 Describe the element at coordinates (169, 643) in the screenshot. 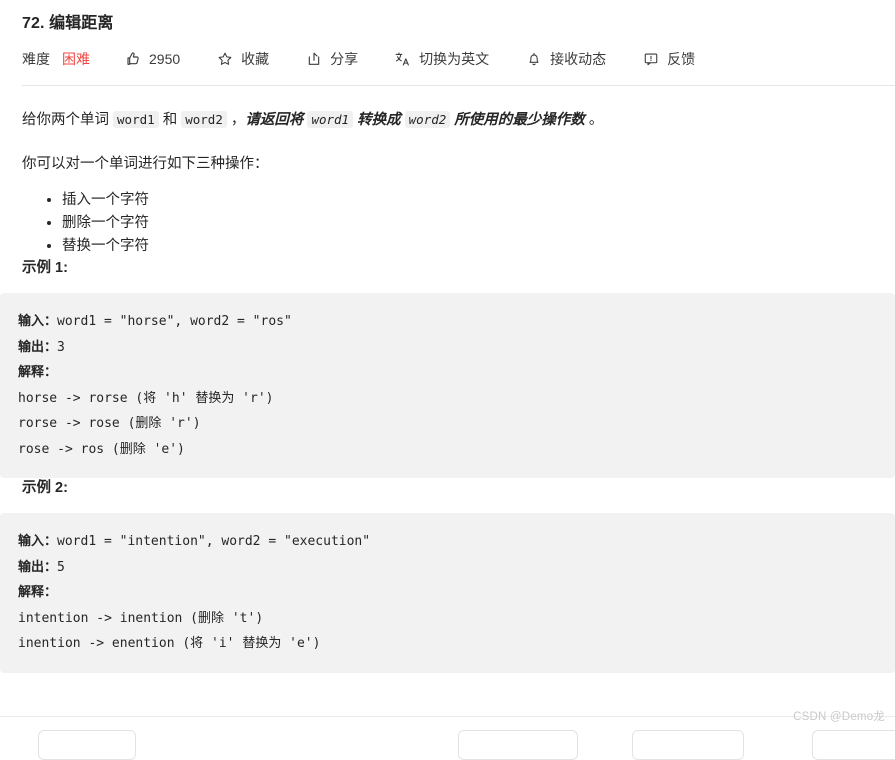

I see `example-2-explain-line: inention -> enention (将 'i' 替换为 'e')` at that location.